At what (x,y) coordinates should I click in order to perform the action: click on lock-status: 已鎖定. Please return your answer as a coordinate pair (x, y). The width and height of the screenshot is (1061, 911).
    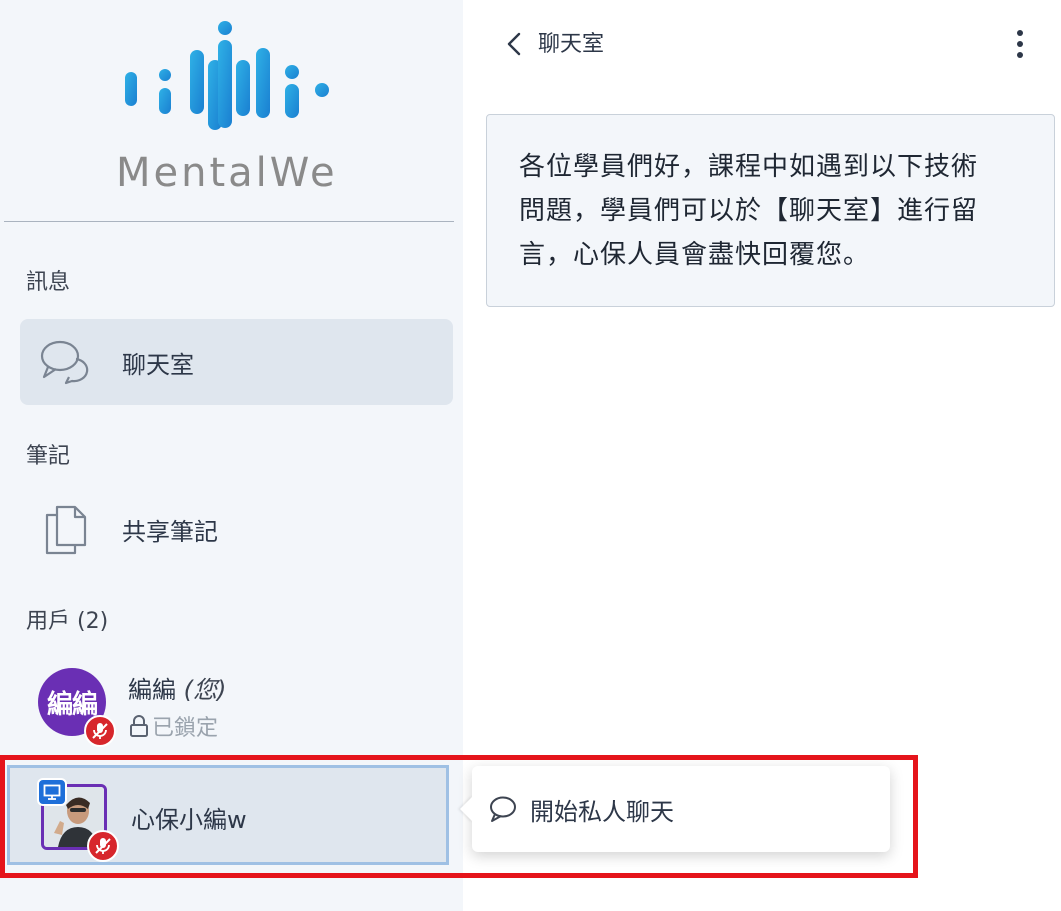
    Looking at the image, I should click on (173, 726).